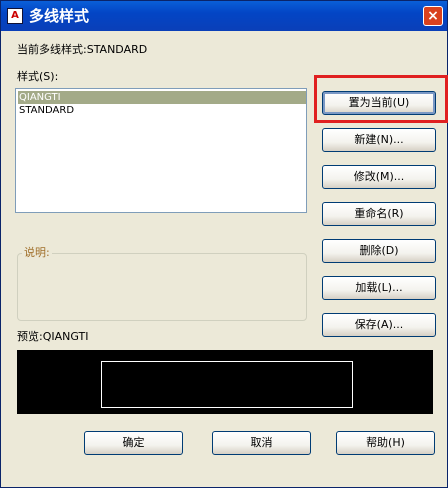 This screenshot has height=488, width=448. What do you see at coordinates (37, 253) in the screenshot?
I see `description-label: 说明:` at bounding box center [37, 253].